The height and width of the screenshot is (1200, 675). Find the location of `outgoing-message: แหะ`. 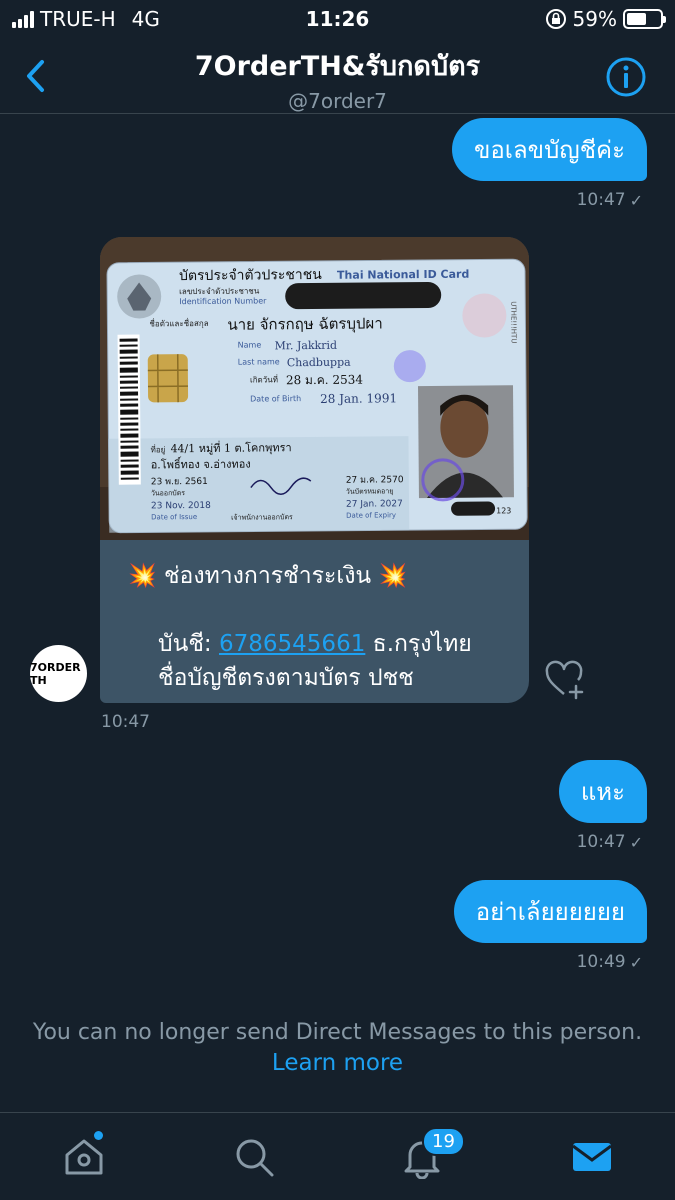

outgoing-message: แหะ is located at coordinates (602, 791).